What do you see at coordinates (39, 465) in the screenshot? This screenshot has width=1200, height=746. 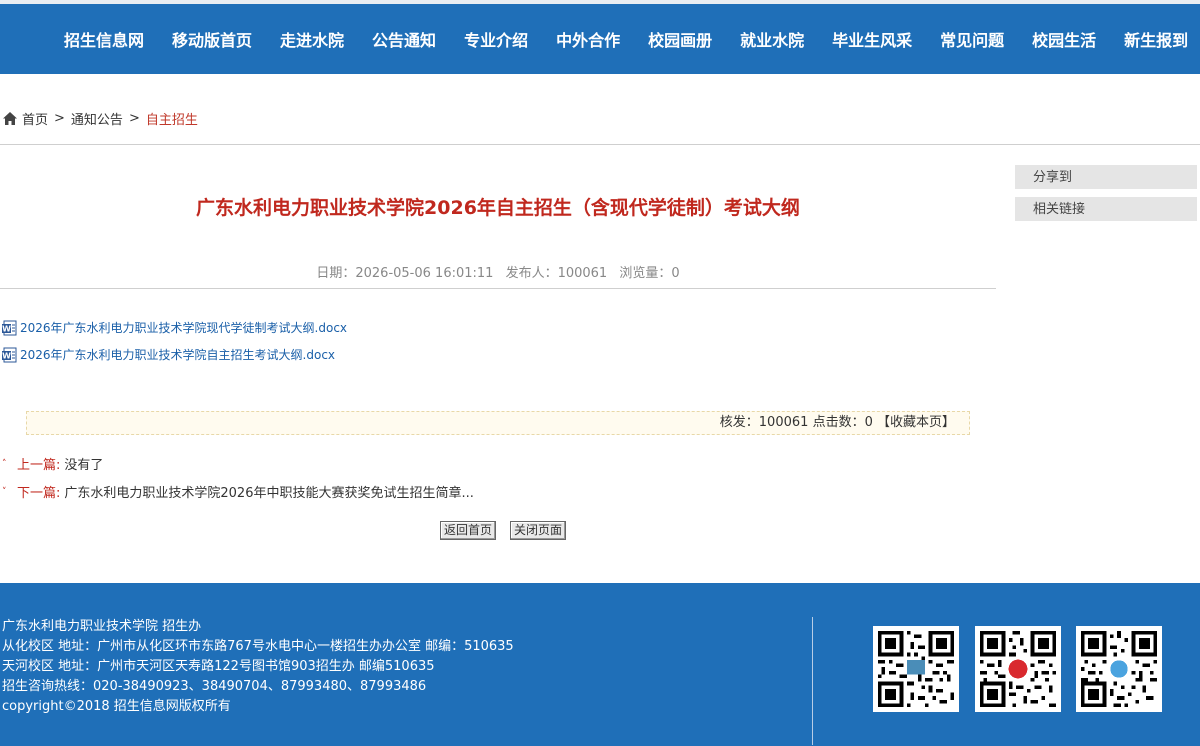 I see `prev-label: 上一篇:` at bounding box center [39, 465].